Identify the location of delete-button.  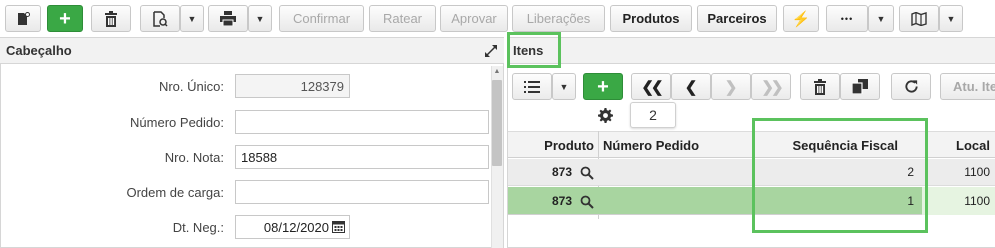
(111, 18).